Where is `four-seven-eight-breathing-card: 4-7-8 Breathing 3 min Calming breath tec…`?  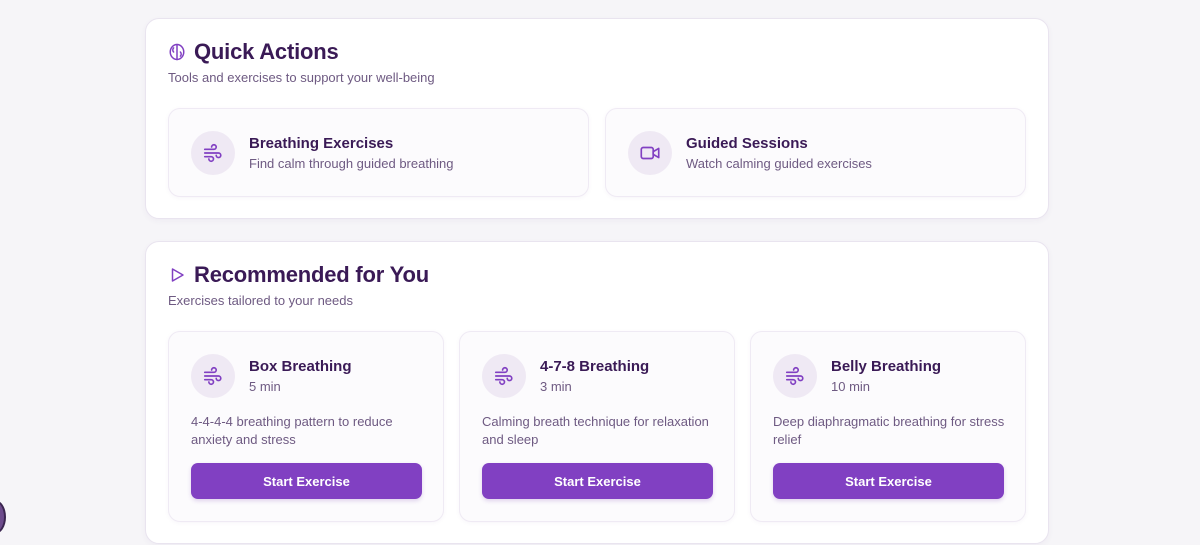
four-seven-eight-breathing-card: 4-7-8 Breathing 3 min Calming breath tec… is located at coordinates (597, 426).